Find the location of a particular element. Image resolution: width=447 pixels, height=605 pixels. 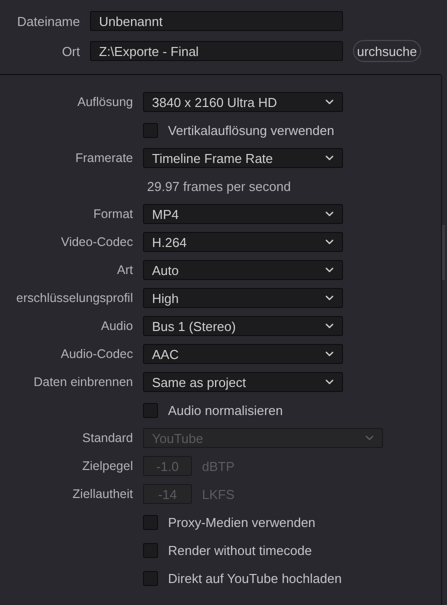

setting-label: Art is located at coordinates (124, 270).